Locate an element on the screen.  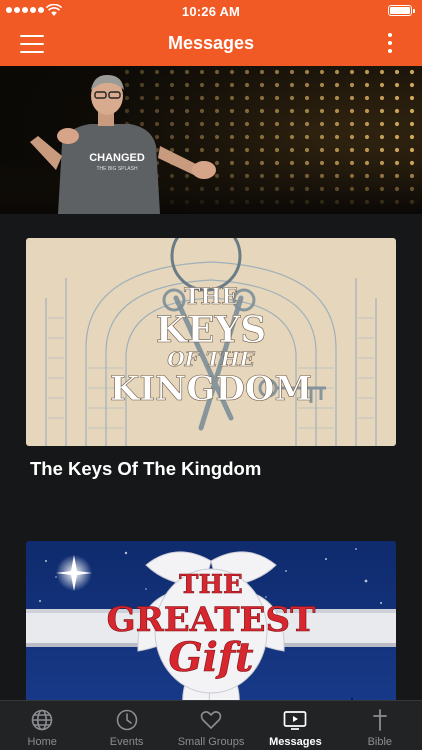
tab-label: Bible is located at coordinates (380, 742).